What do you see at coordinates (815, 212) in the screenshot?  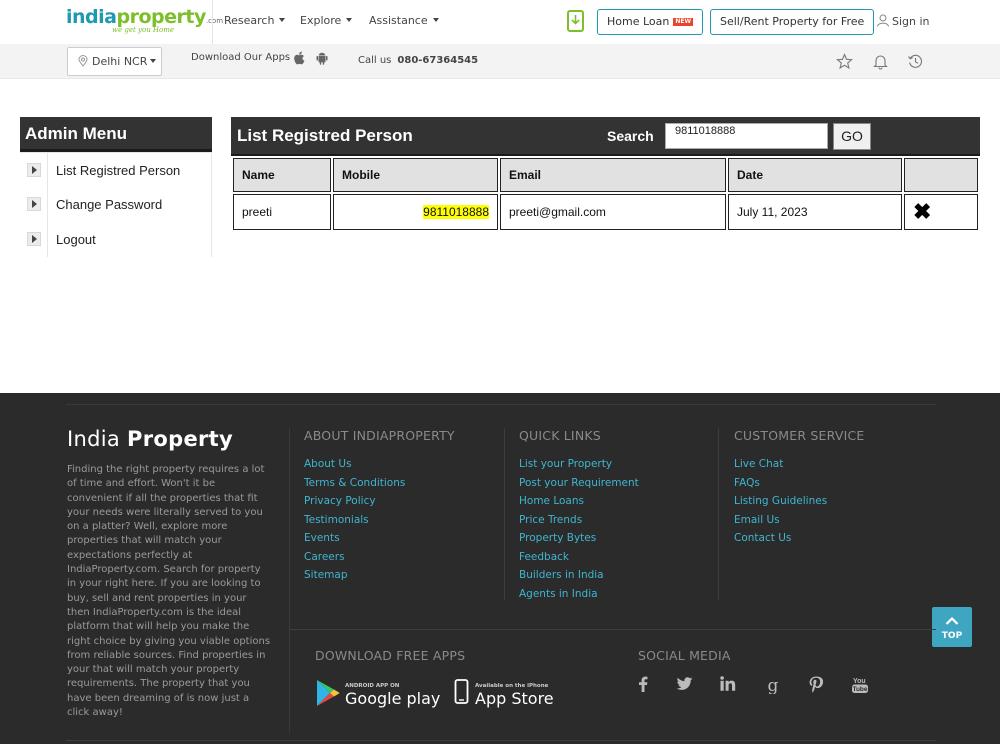 I see `cell-date: July 11, 2023` at bounding box center [815, 212].